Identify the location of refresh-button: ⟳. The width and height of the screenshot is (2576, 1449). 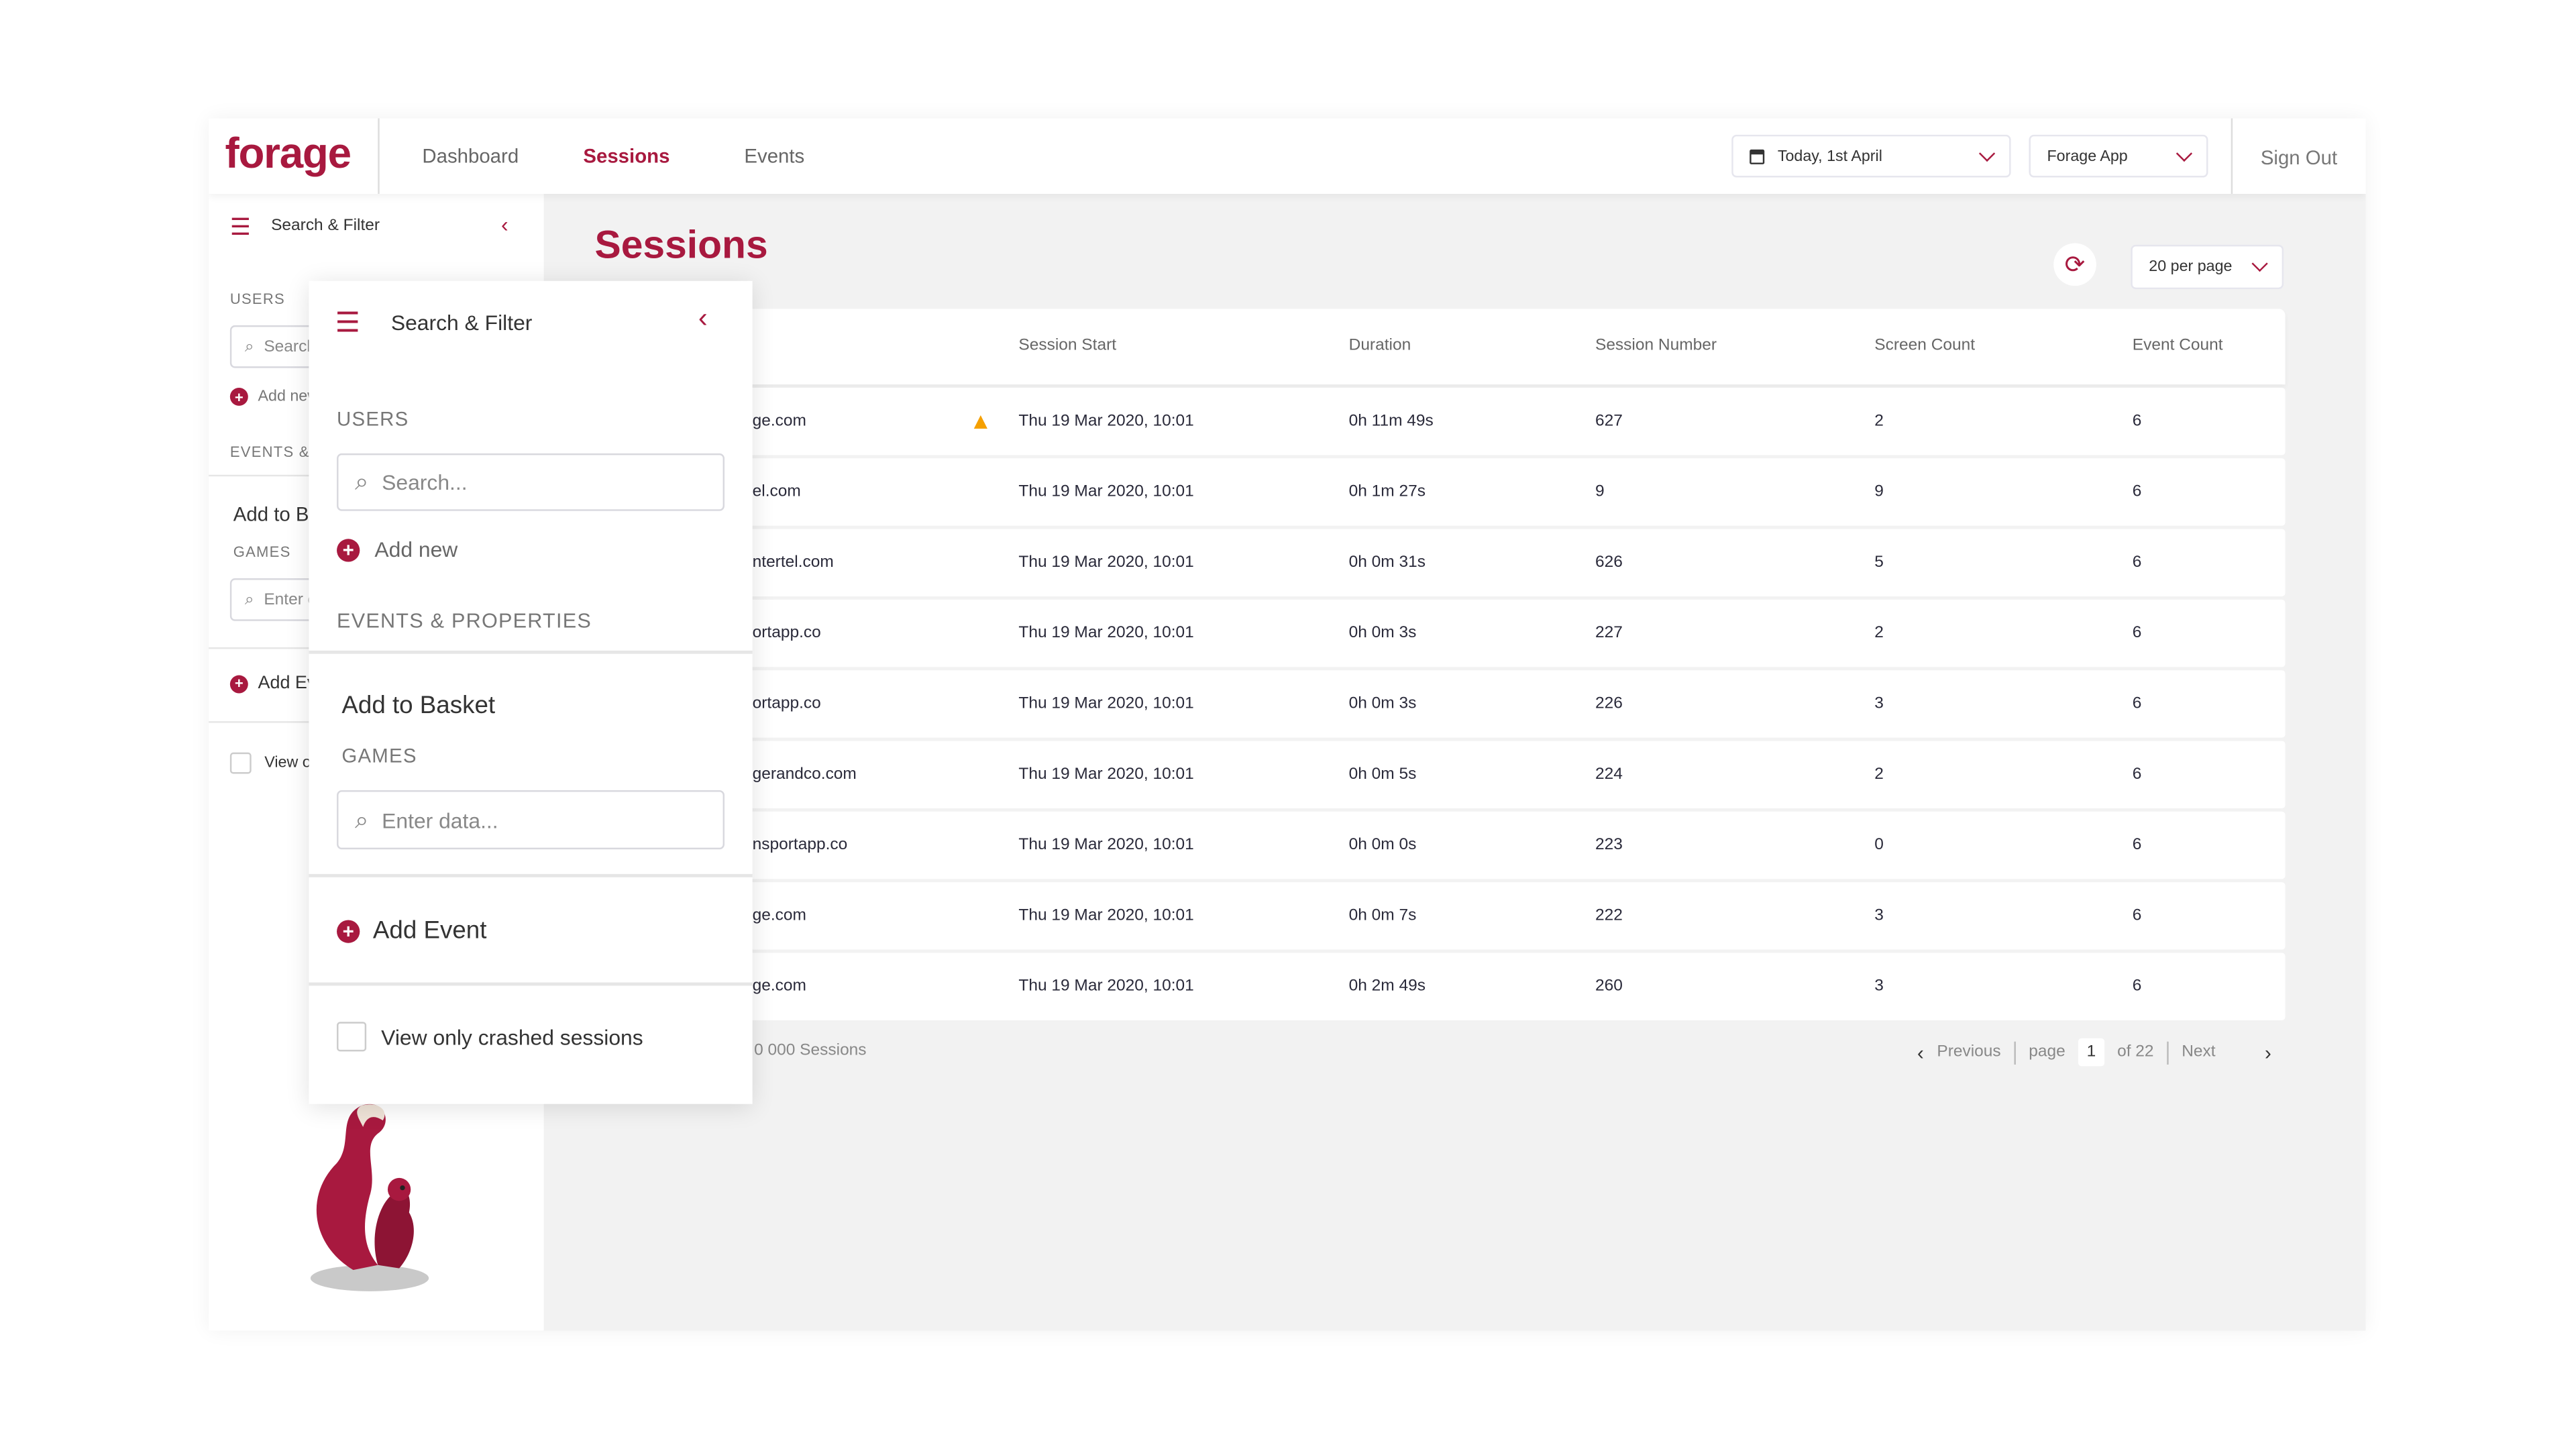
(2074, 264).